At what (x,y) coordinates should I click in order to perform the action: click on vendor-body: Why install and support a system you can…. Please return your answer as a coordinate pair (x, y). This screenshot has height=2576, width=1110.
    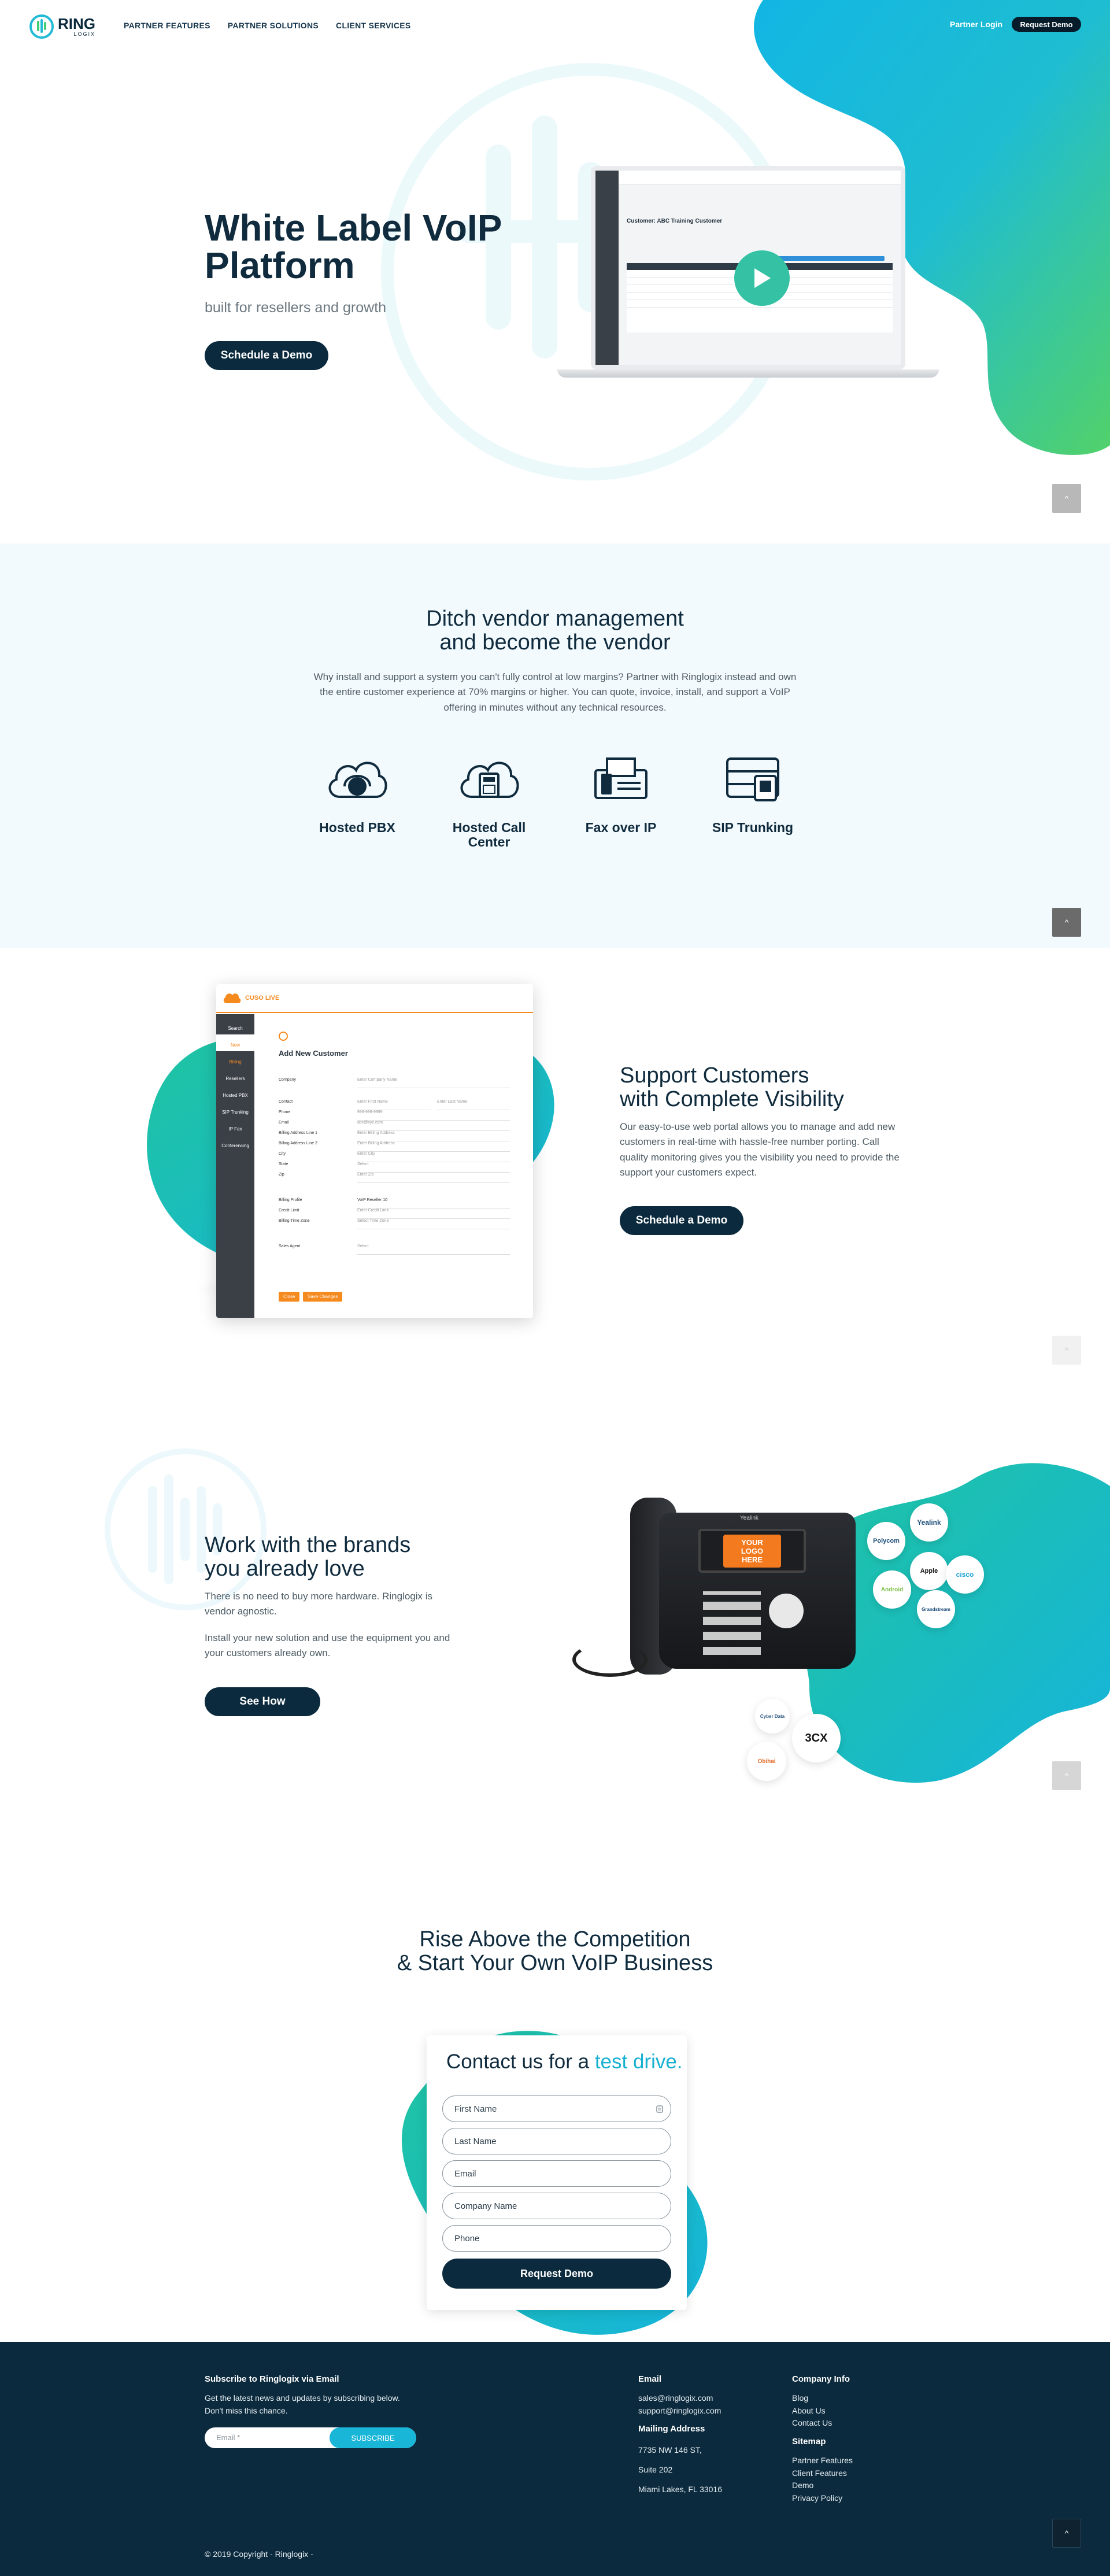
    Looking at the image, I should click on (555, 692).